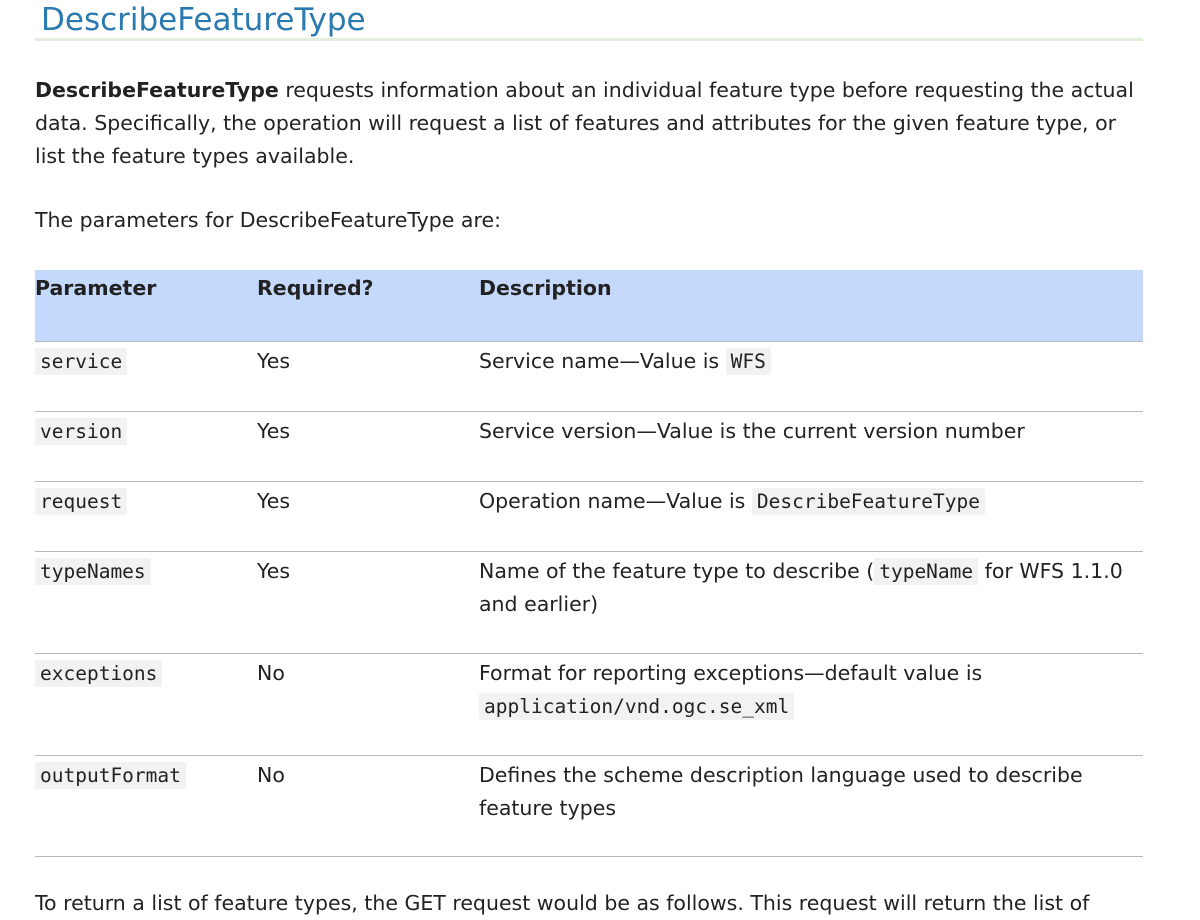 This screenshot has width=1200, height=920. I want to click on table-header-row: Parameter Required? Description, so click(589, 306).